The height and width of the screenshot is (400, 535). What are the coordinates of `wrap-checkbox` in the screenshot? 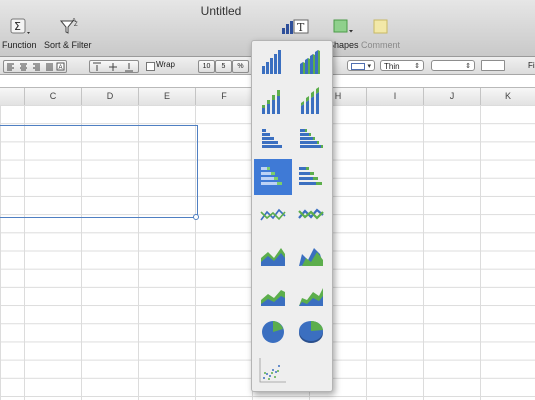 It's located at (150, 66).